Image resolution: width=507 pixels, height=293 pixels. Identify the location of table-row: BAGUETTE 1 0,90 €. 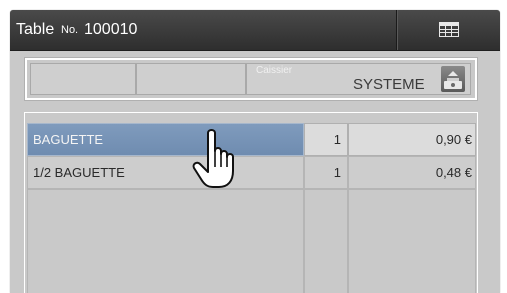
(251, 139).